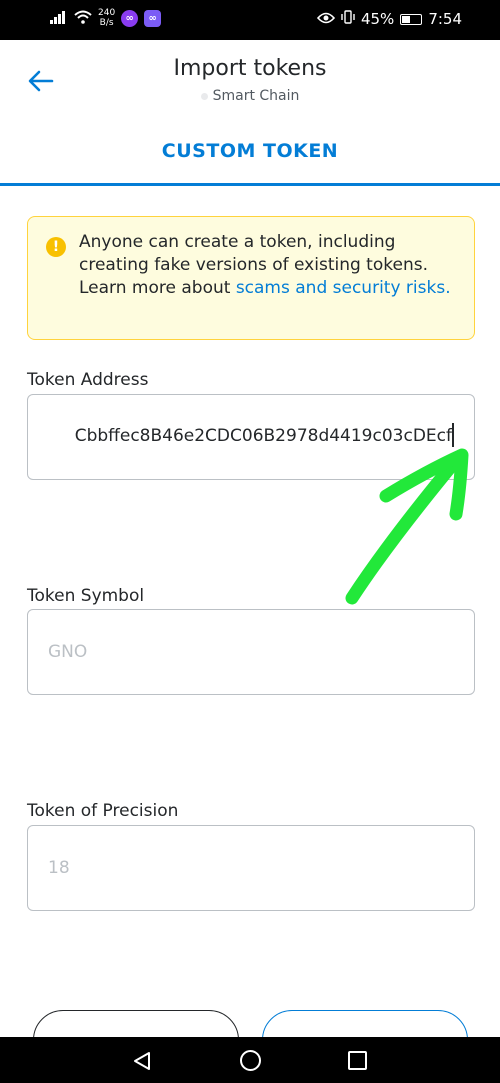 This screenshot has width=500, height=1083. I want to click on page-title: Import tokens, so click(250, 68).